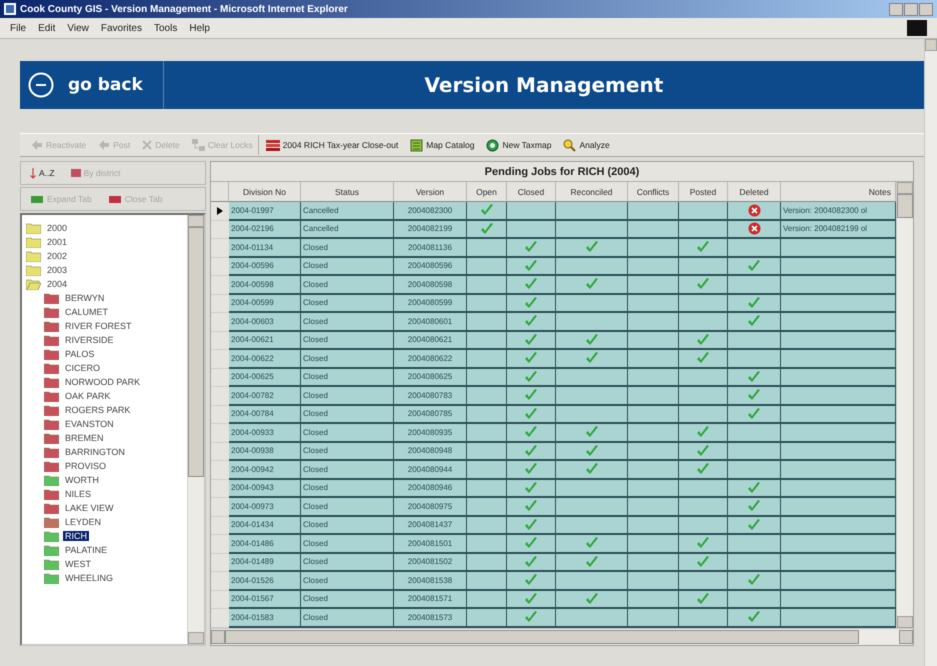  What do you see at coordinates (332, 145) in the screenshot?
I see `toolbar-button: 2004 RICH Tax-year Close-out` at bounding box center [332, 145].